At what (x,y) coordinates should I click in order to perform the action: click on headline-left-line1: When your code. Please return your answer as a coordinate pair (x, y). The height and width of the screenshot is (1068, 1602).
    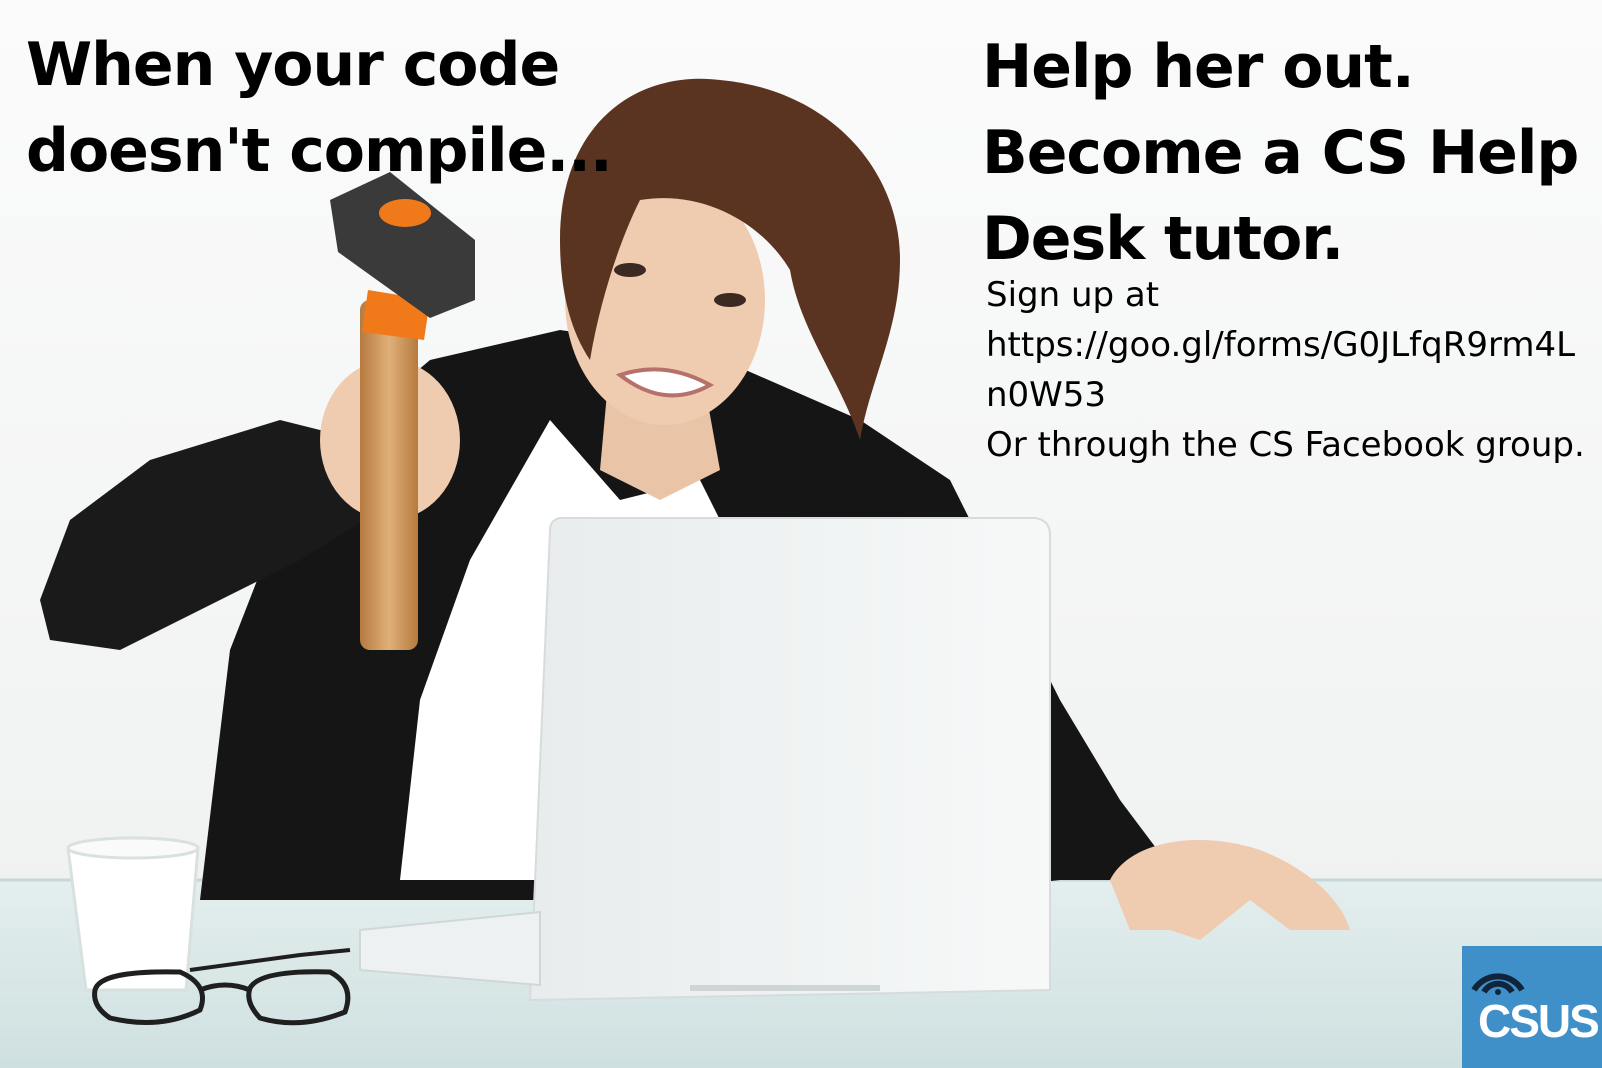
    Looking at the image, I should click on (293, 65).